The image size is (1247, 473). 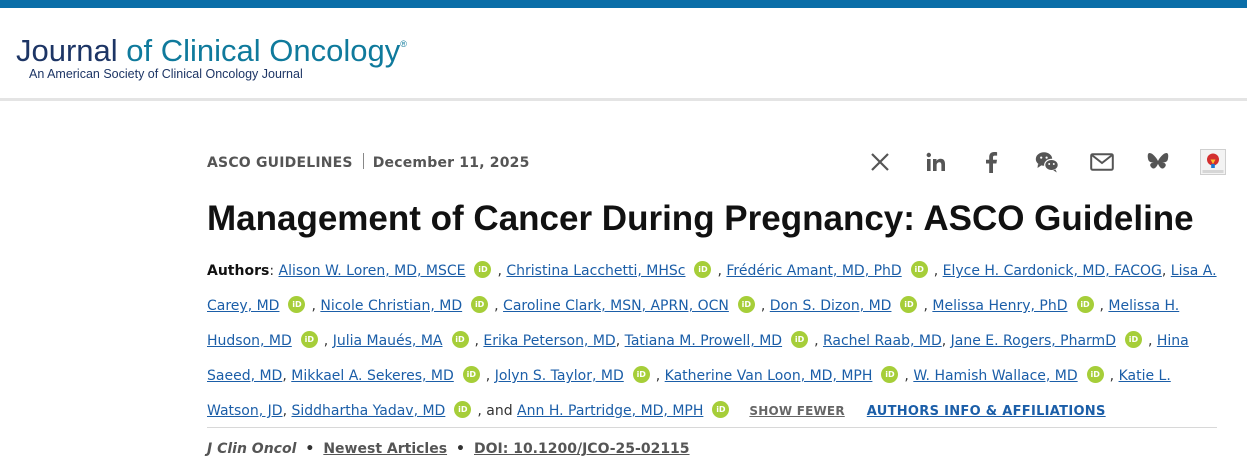 What do you see at coordinates (1213, 162) in the screenshot?
I see `mendeley-icon` at bounding box center [1213, 162].